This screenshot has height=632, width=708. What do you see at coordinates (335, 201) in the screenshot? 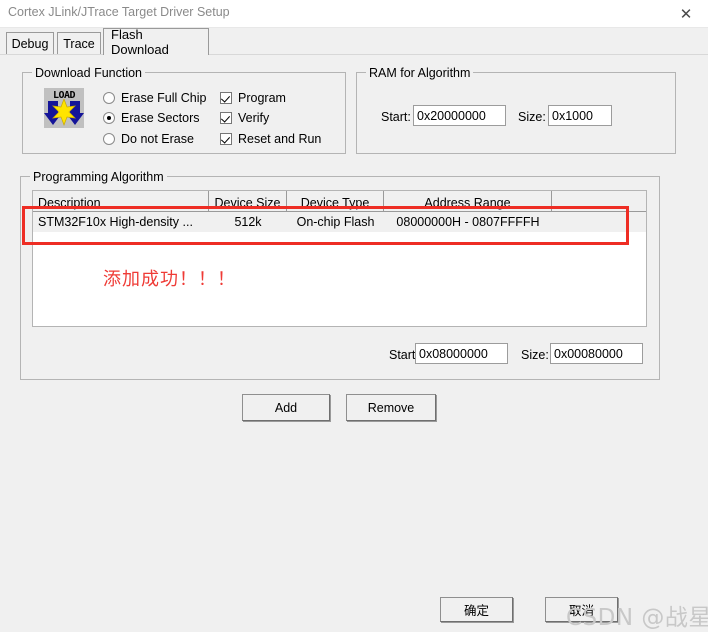
I see `column-header-device-type: Device Type` at bounding box center [335, 201].